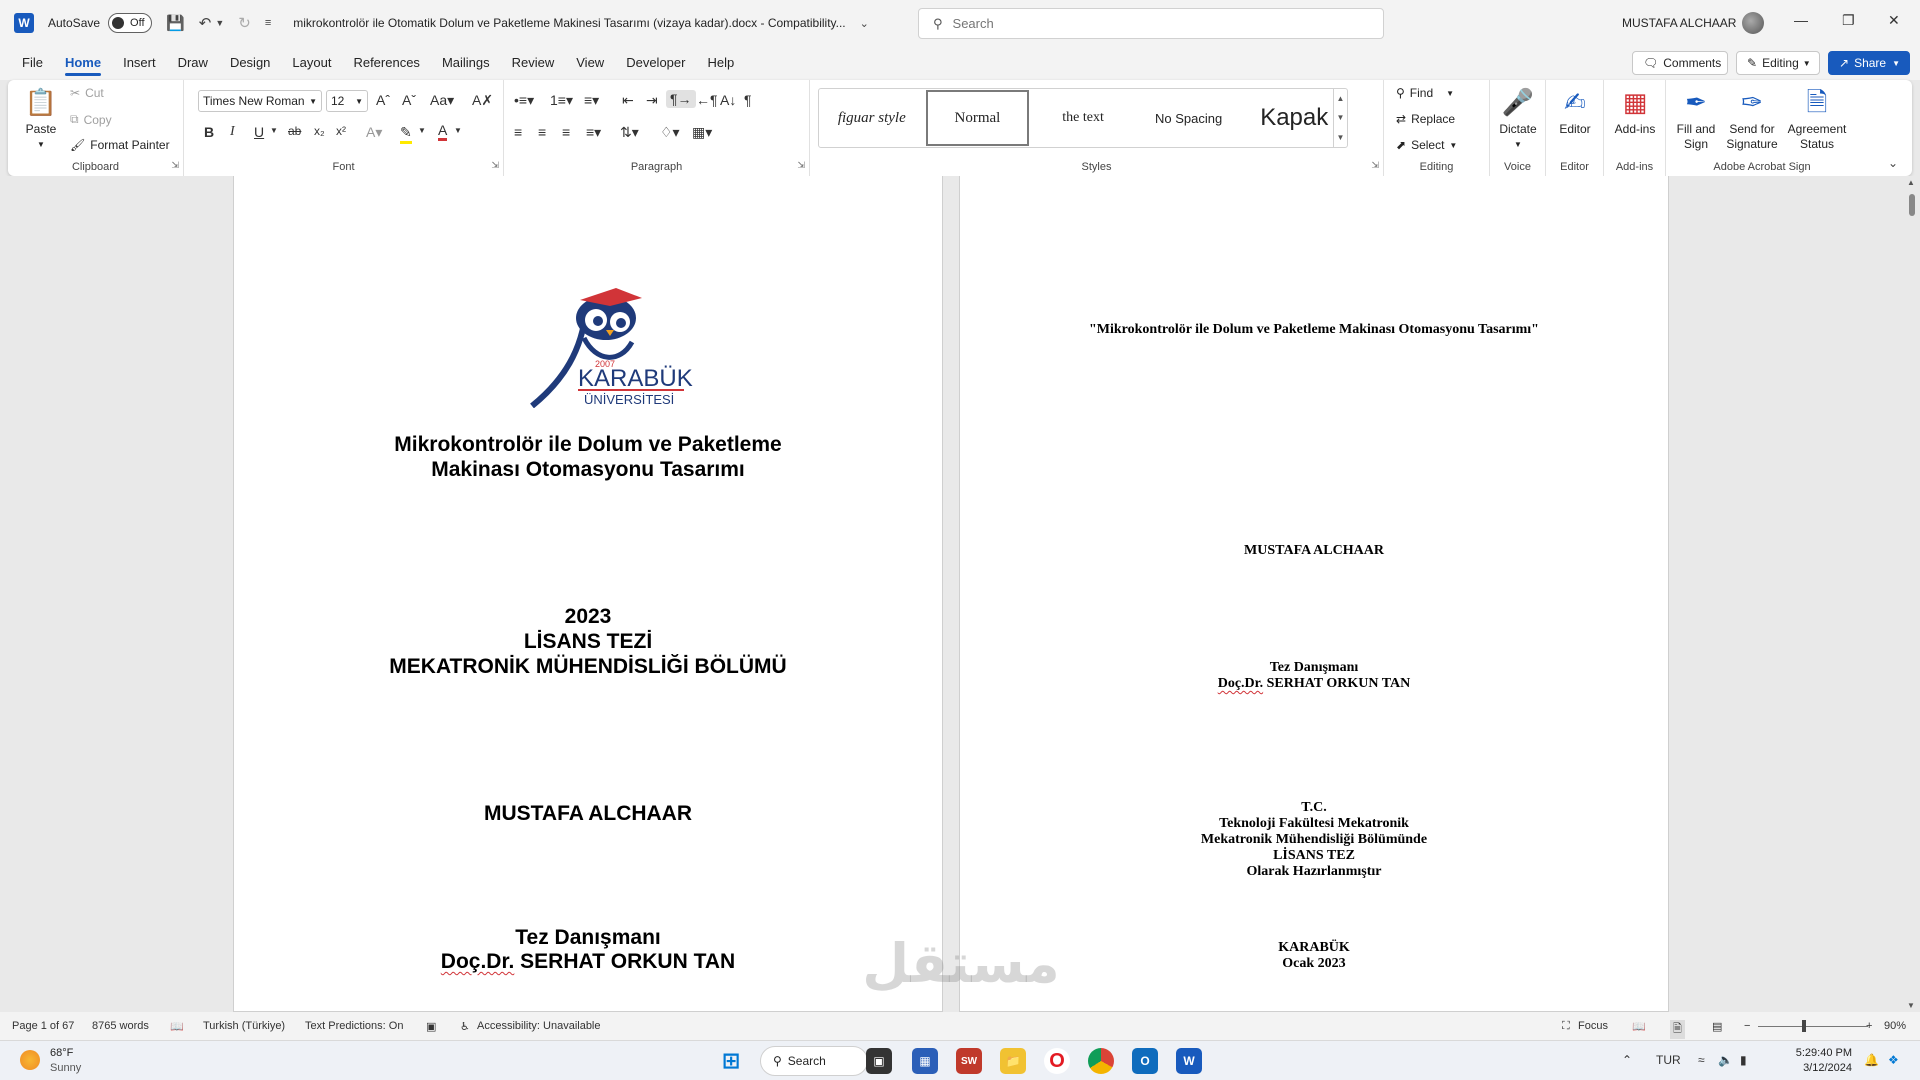 The image size is (1920, 1080). What do you see at coordinates (1725, 1060) in the screenshot?
I see `volume-icon: 🔈` at bounding box center [1725, 1060].